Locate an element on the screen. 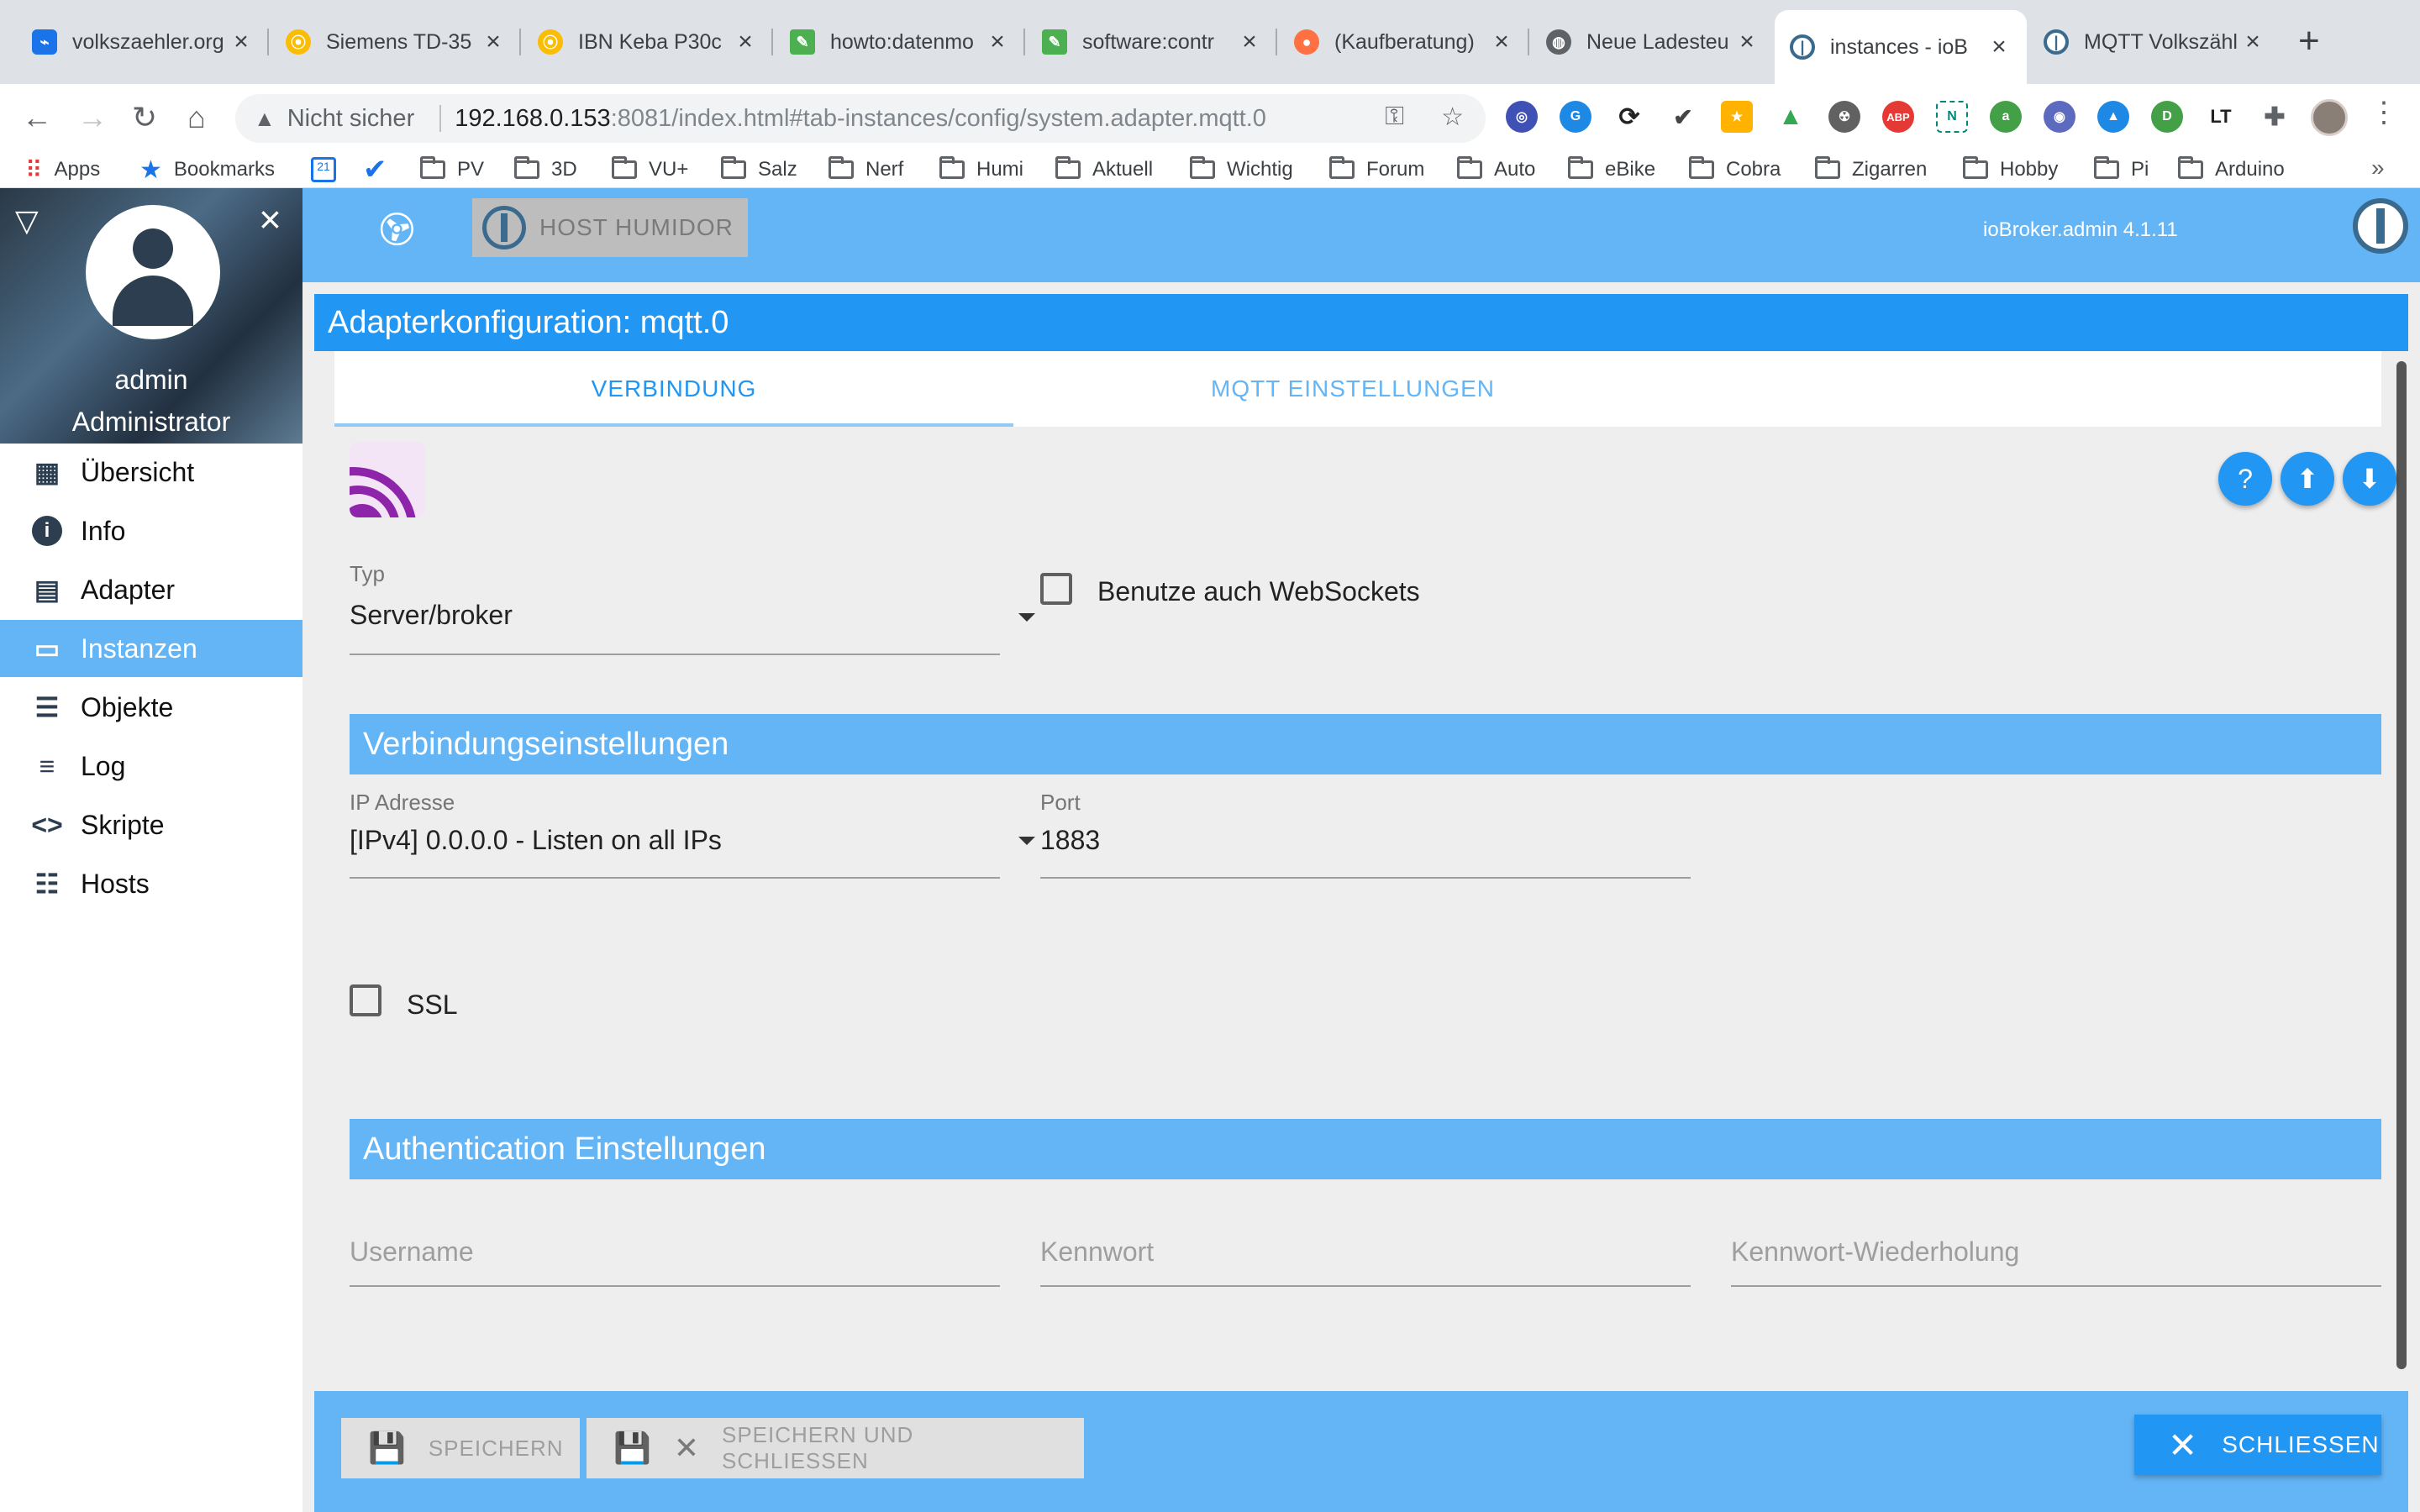 Image resolution: width=2420 pixels, height=1512 pixels. sidebar-item-objekte: ☰ Objekte is located at coordinates (151, 707).